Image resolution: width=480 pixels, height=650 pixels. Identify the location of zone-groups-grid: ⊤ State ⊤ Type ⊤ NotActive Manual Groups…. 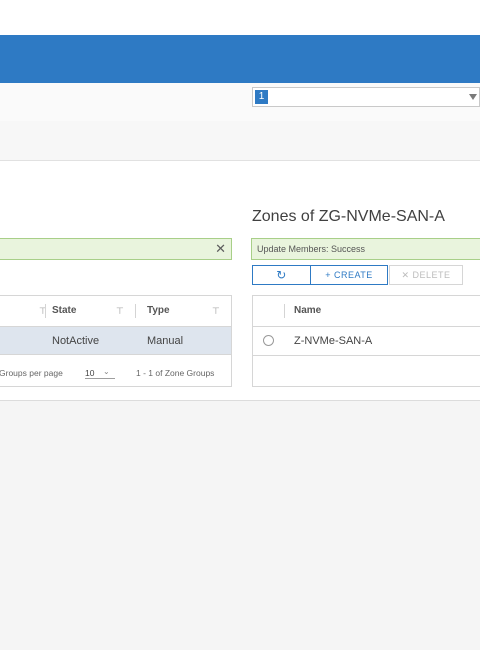
(116, 341).